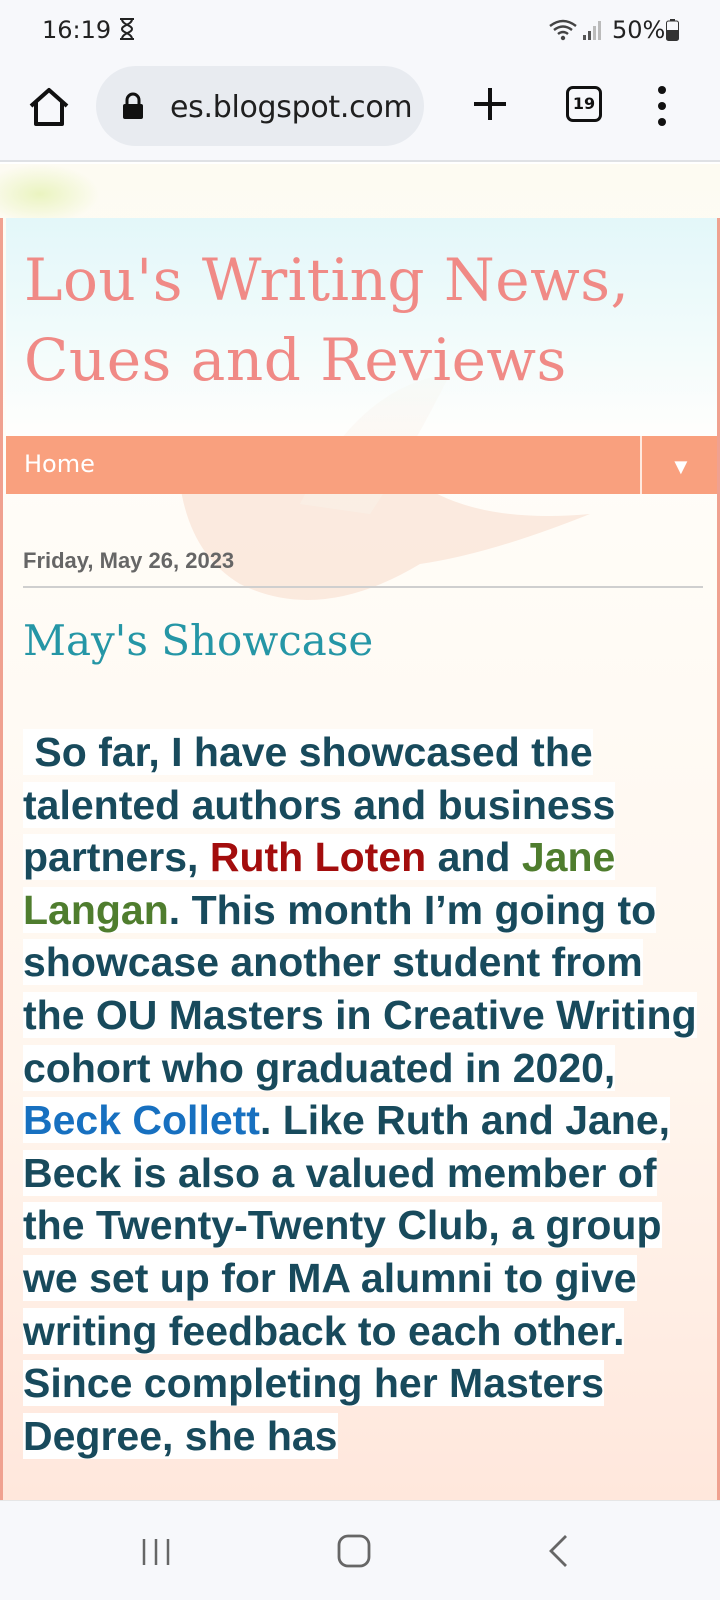 This screenshot has height=1600, width=720. Describe the element at coordinates (584, 104) in the screenshot. I see `tabs-icon: 19` at that location.